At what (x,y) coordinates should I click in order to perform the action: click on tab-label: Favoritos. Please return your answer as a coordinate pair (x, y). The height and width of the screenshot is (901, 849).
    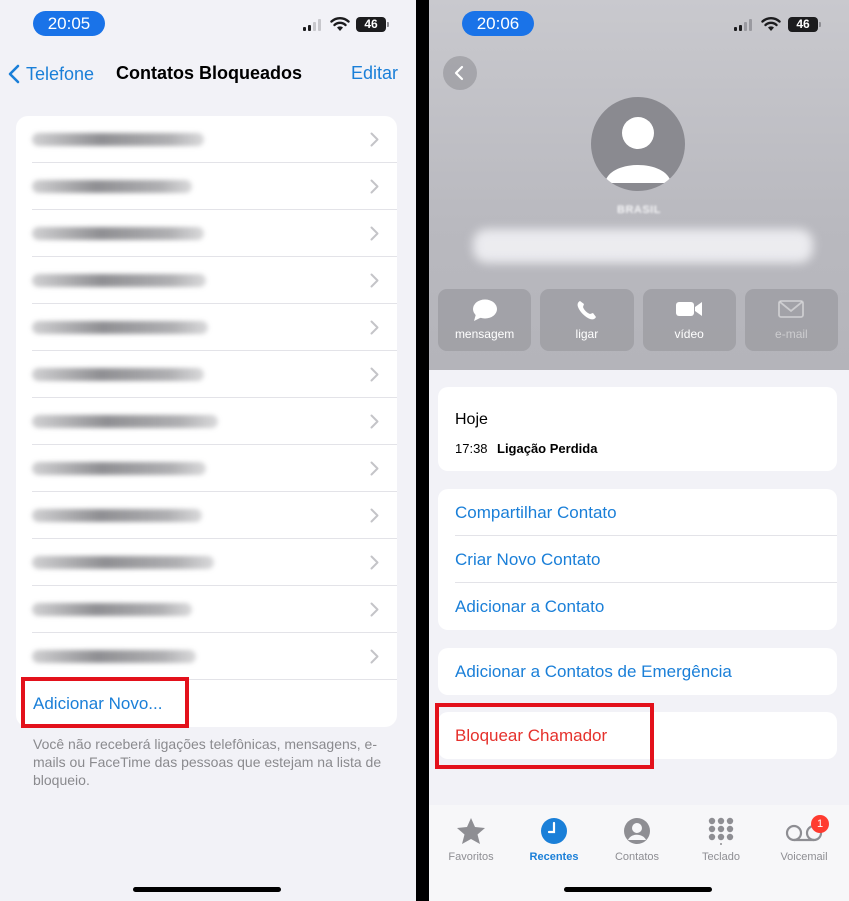
    Looking at the image, I should click on (471, 857).